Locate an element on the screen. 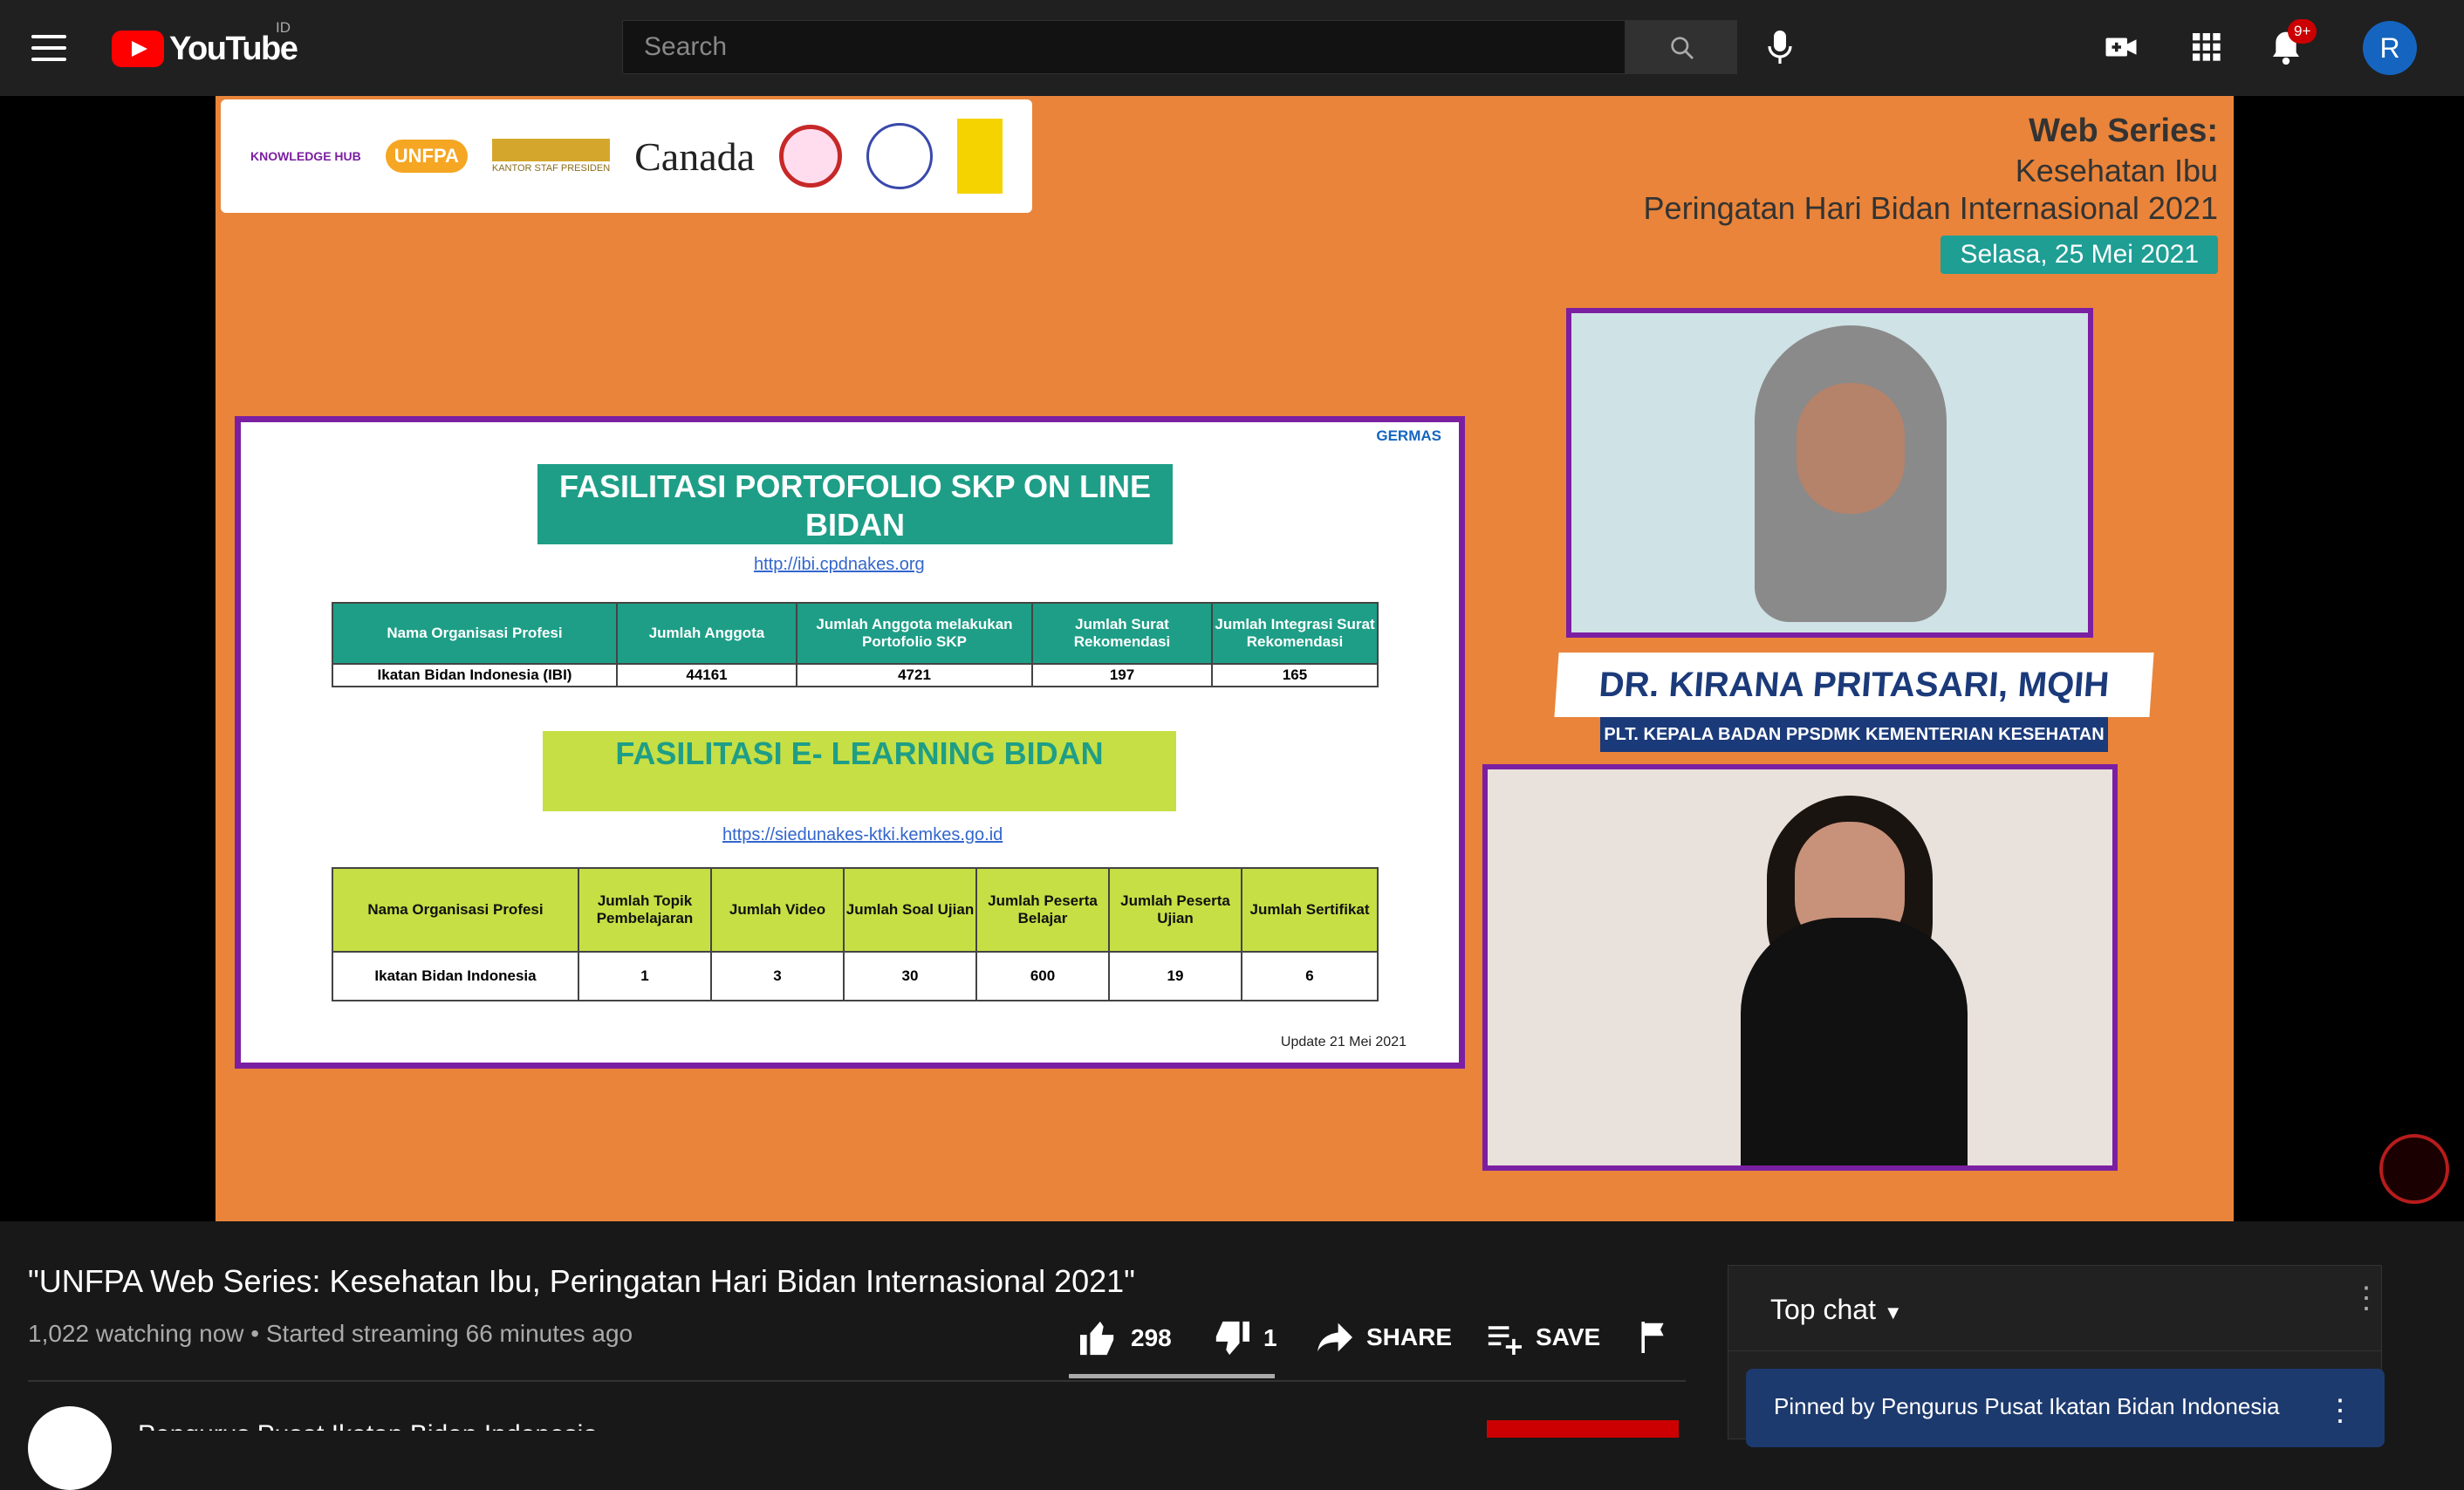  subscribe-button is located at coordinates (1583, 1429).